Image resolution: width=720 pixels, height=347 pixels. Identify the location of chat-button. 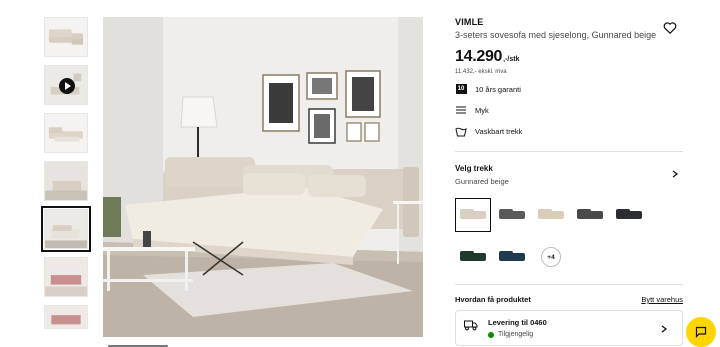
(701, 332).